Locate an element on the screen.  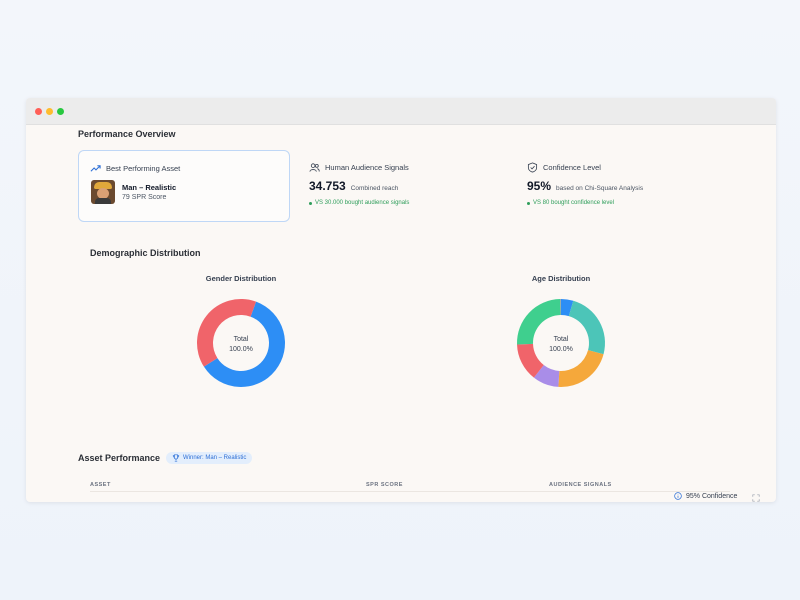
audience-value-label: Combined reach is located at coordinates (374, 188).